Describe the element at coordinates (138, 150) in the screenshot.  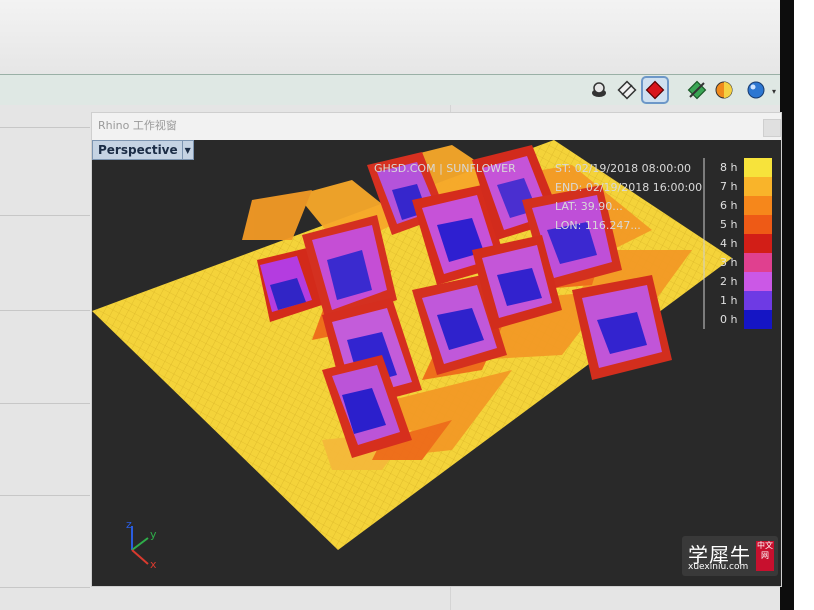
I see `viewport-label-text: Perspective` at that location.